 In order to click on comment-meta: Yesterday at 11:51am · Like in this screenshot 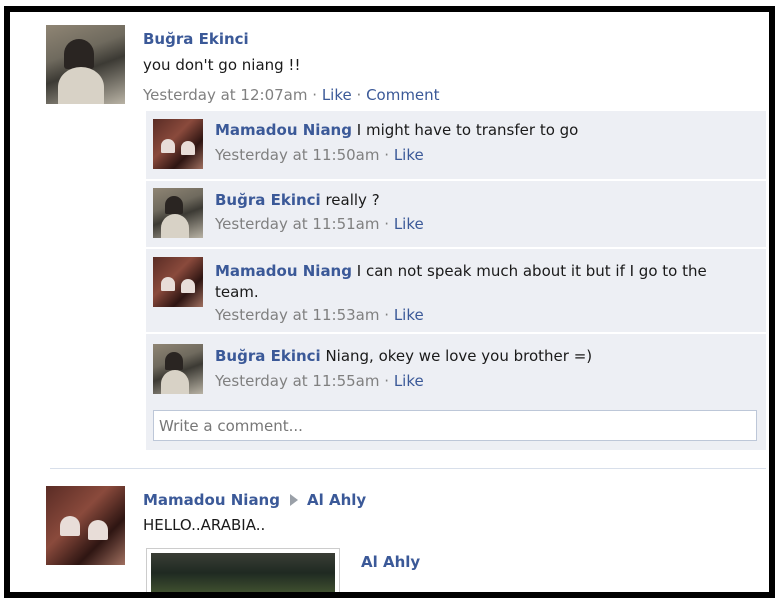, I will do `click(319, 224)`.